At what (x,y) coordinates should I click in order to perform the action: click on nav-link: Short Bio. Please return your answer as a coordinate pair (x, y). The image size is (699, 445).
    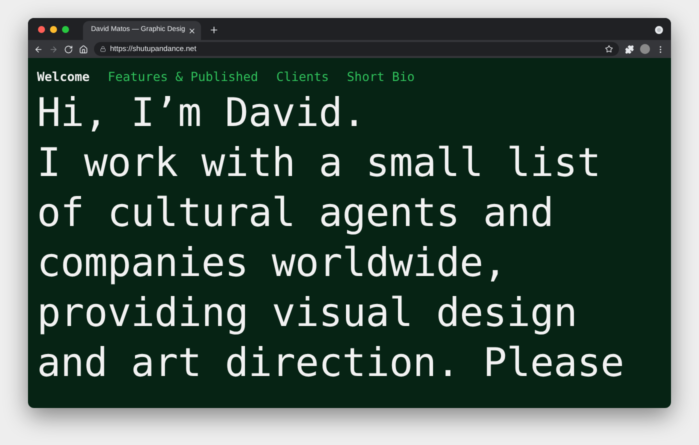
    Looking at the image, I should click on (380, 77).